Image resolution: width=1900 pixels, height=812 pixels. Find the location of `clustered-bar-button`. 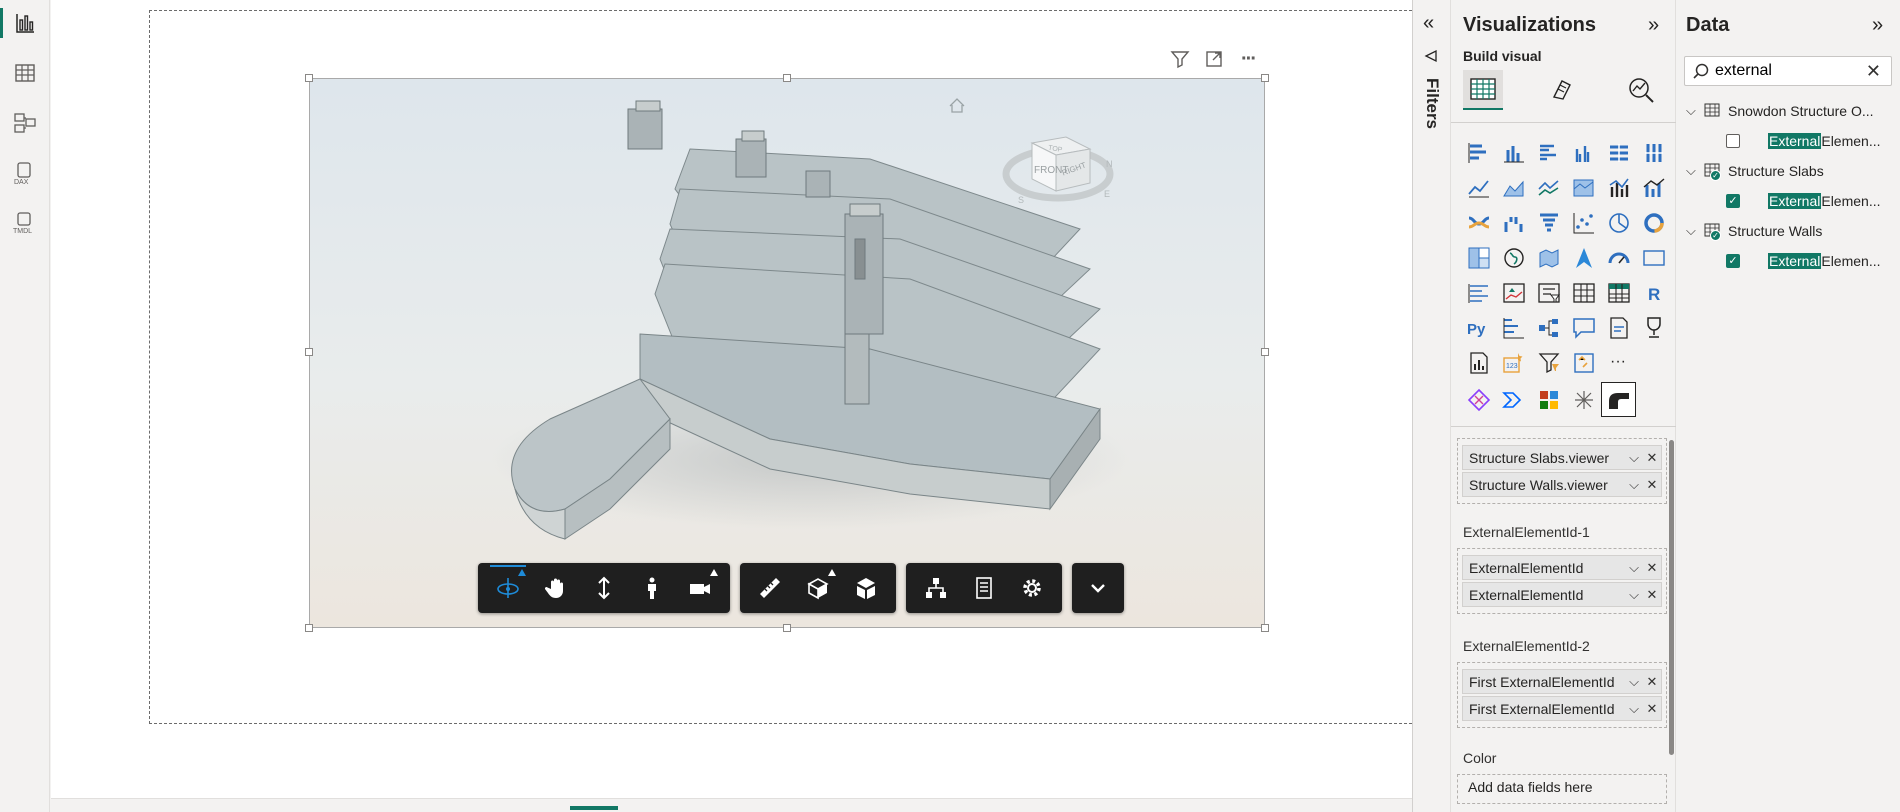

clustered-bar-button is located at coordinates (1548, 152).